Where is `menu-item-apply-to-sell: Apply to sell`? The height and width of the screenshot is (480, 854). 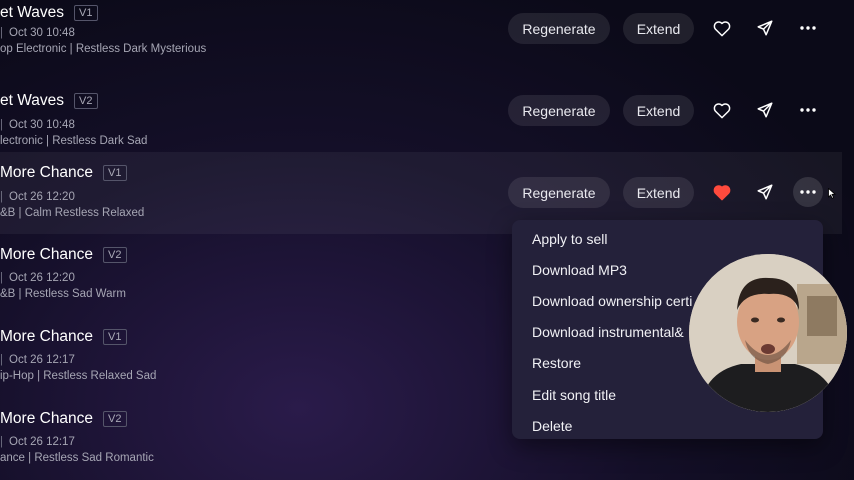
menu-item-apply-to-sell: Apply to sell is located at coordinates (667, 238).